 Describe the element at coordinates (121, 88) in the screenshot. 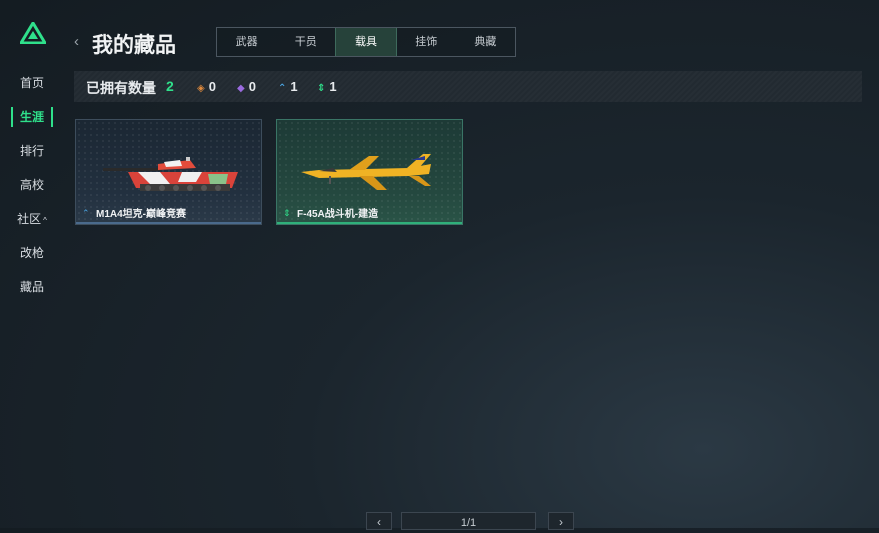

I see `owned-label: 已拥有数量` at that location.